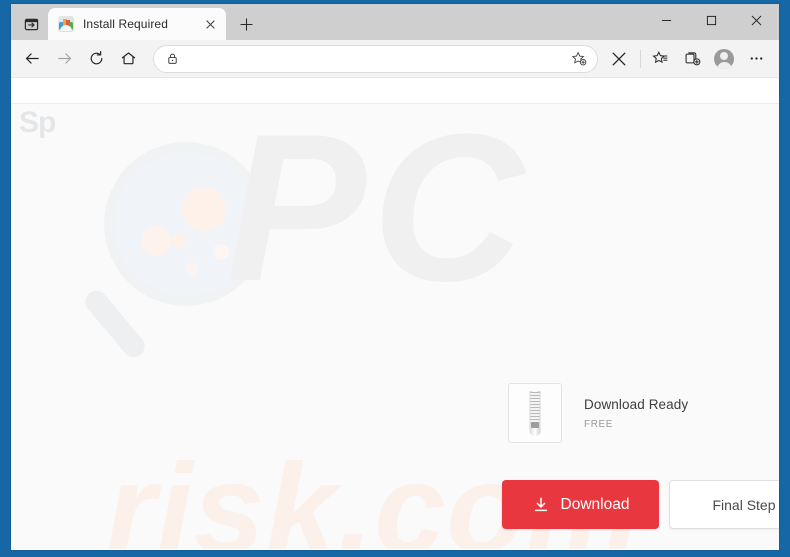  I want to click on back-arrow-icon, so click(32, 58).